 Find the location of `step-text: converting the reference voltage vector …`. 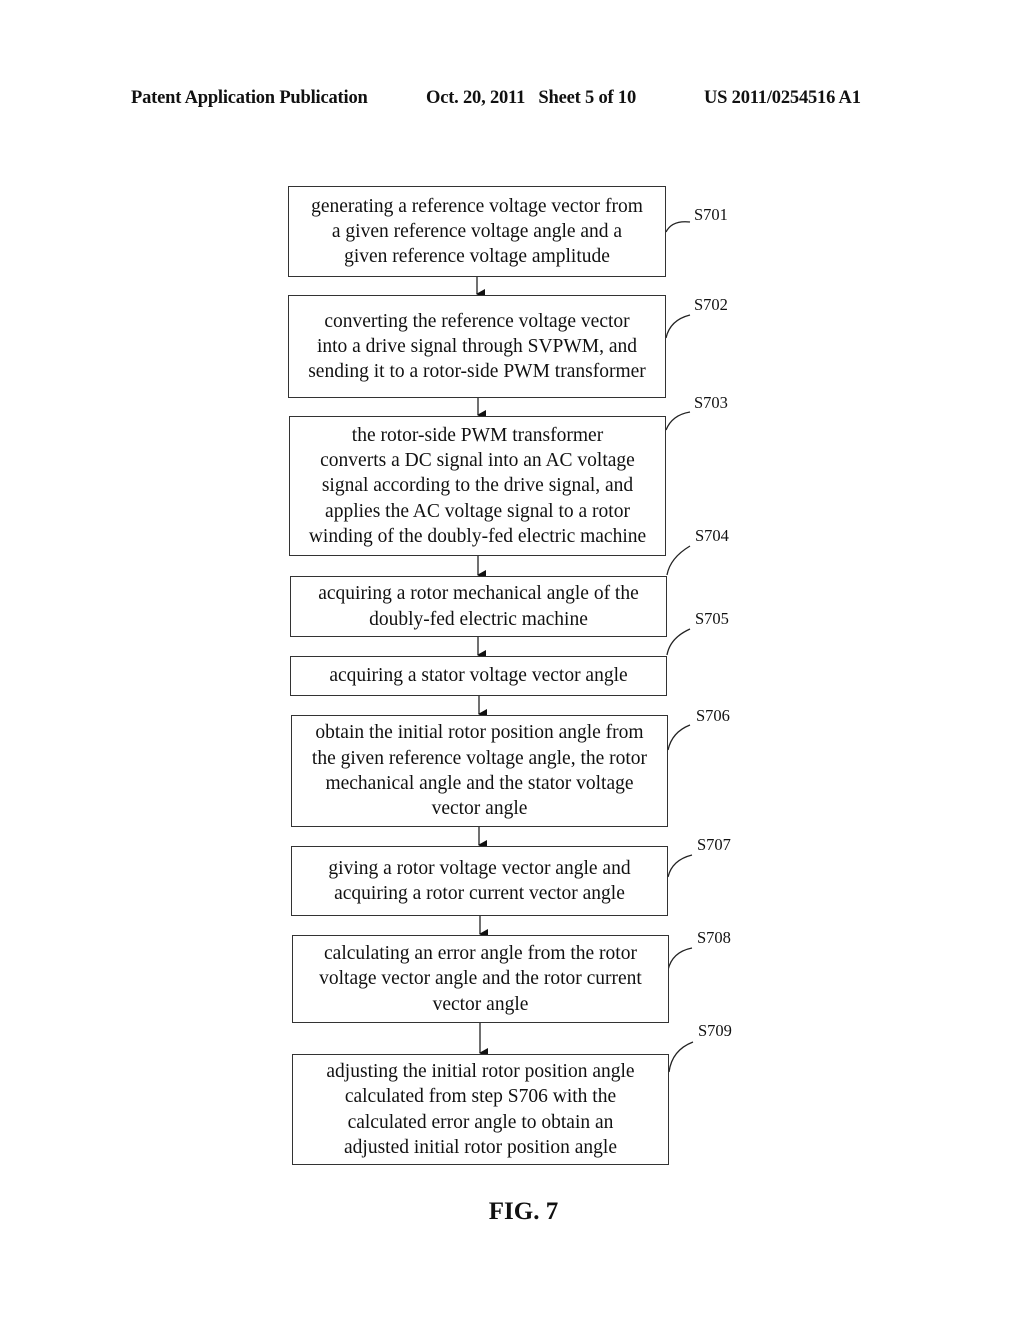

step-text: converting the reference voltage vector … is located at coordinates (477, 346).